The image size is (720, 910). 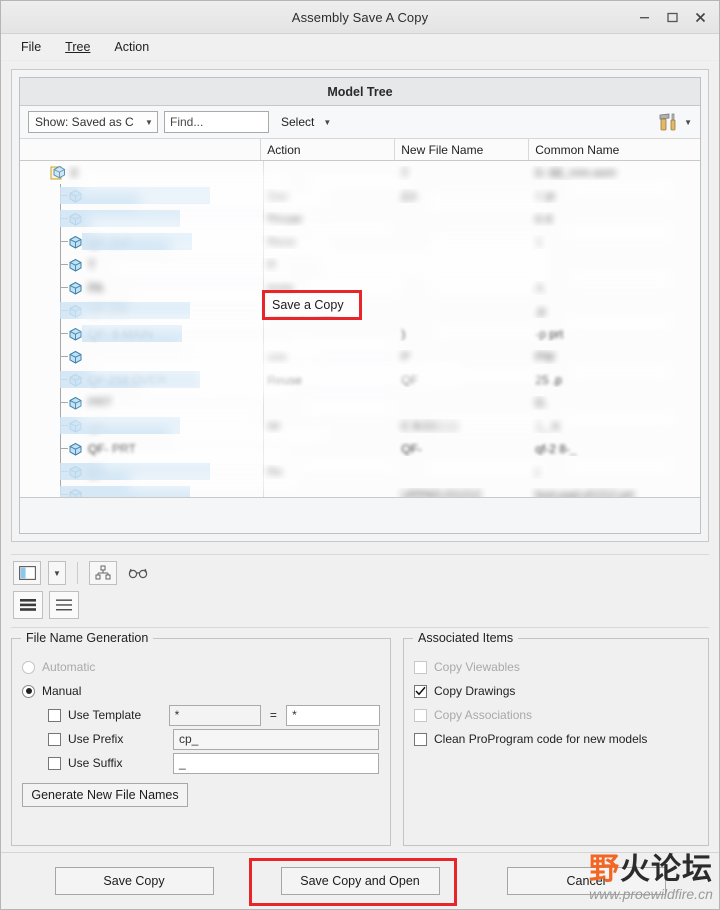 I want to click on table-row: PA euse A, so click(x=360, y=287).